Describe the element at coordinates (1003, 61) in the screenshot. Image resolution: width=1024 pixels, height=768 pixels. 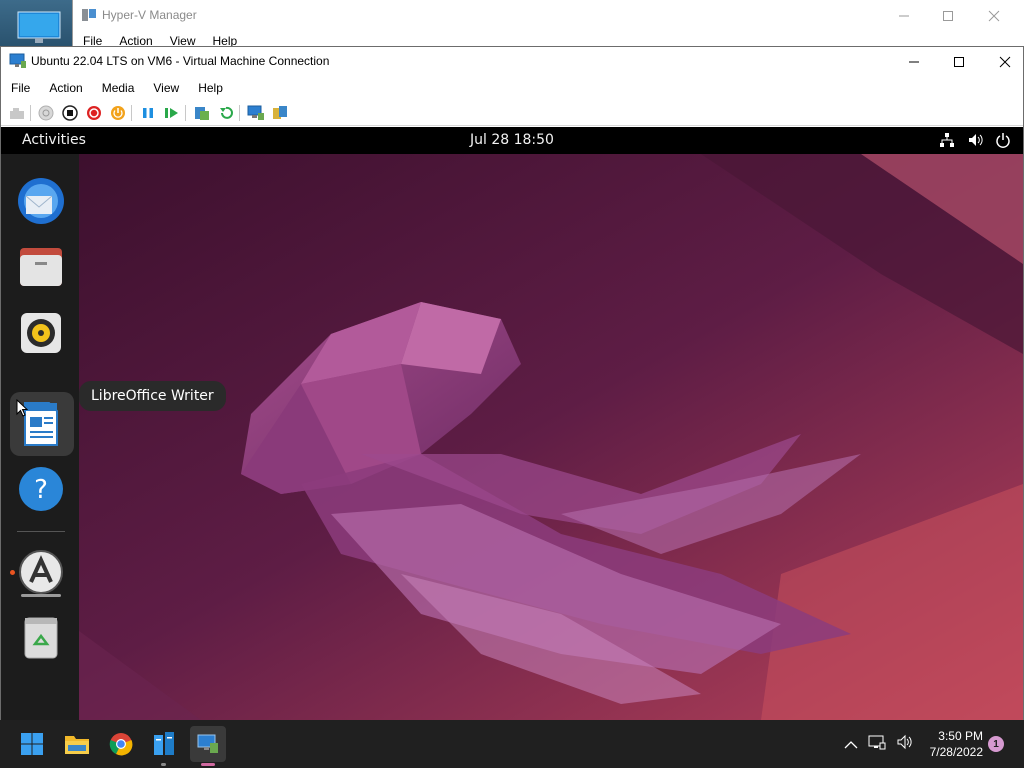
I see `vm-close-button` at that location.